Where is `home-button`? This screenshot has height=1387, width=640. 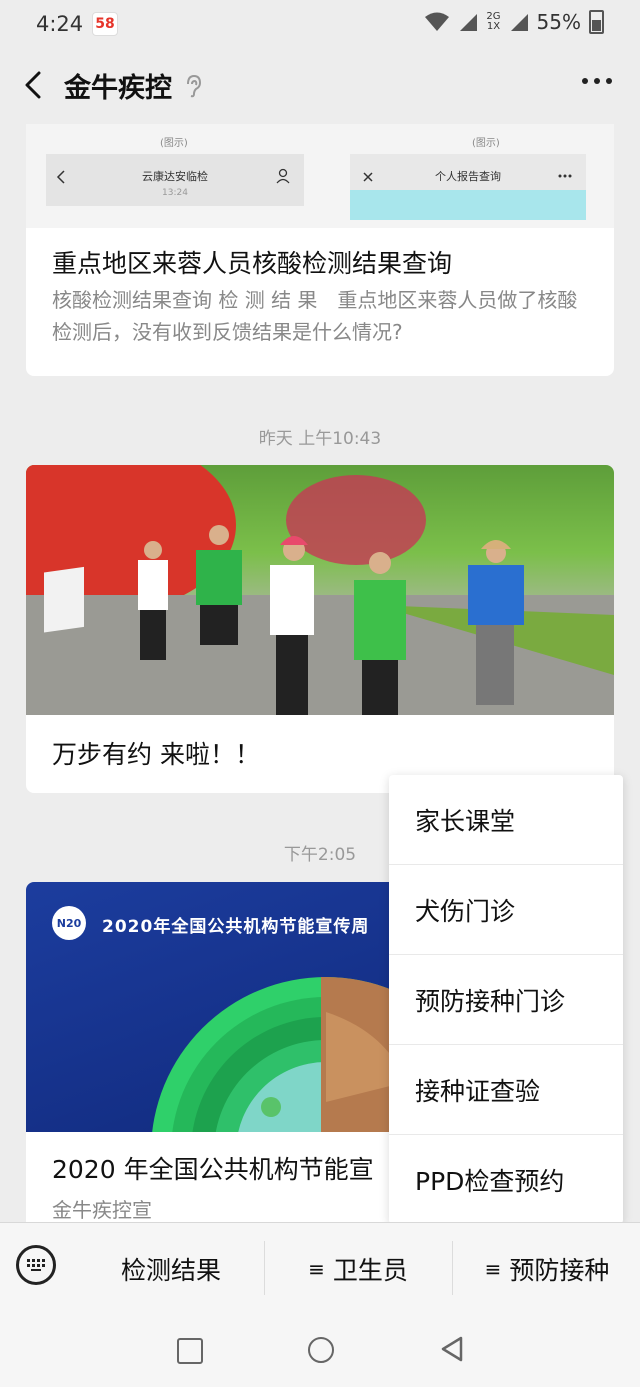 home-button is located at coordinates (321, 1350).